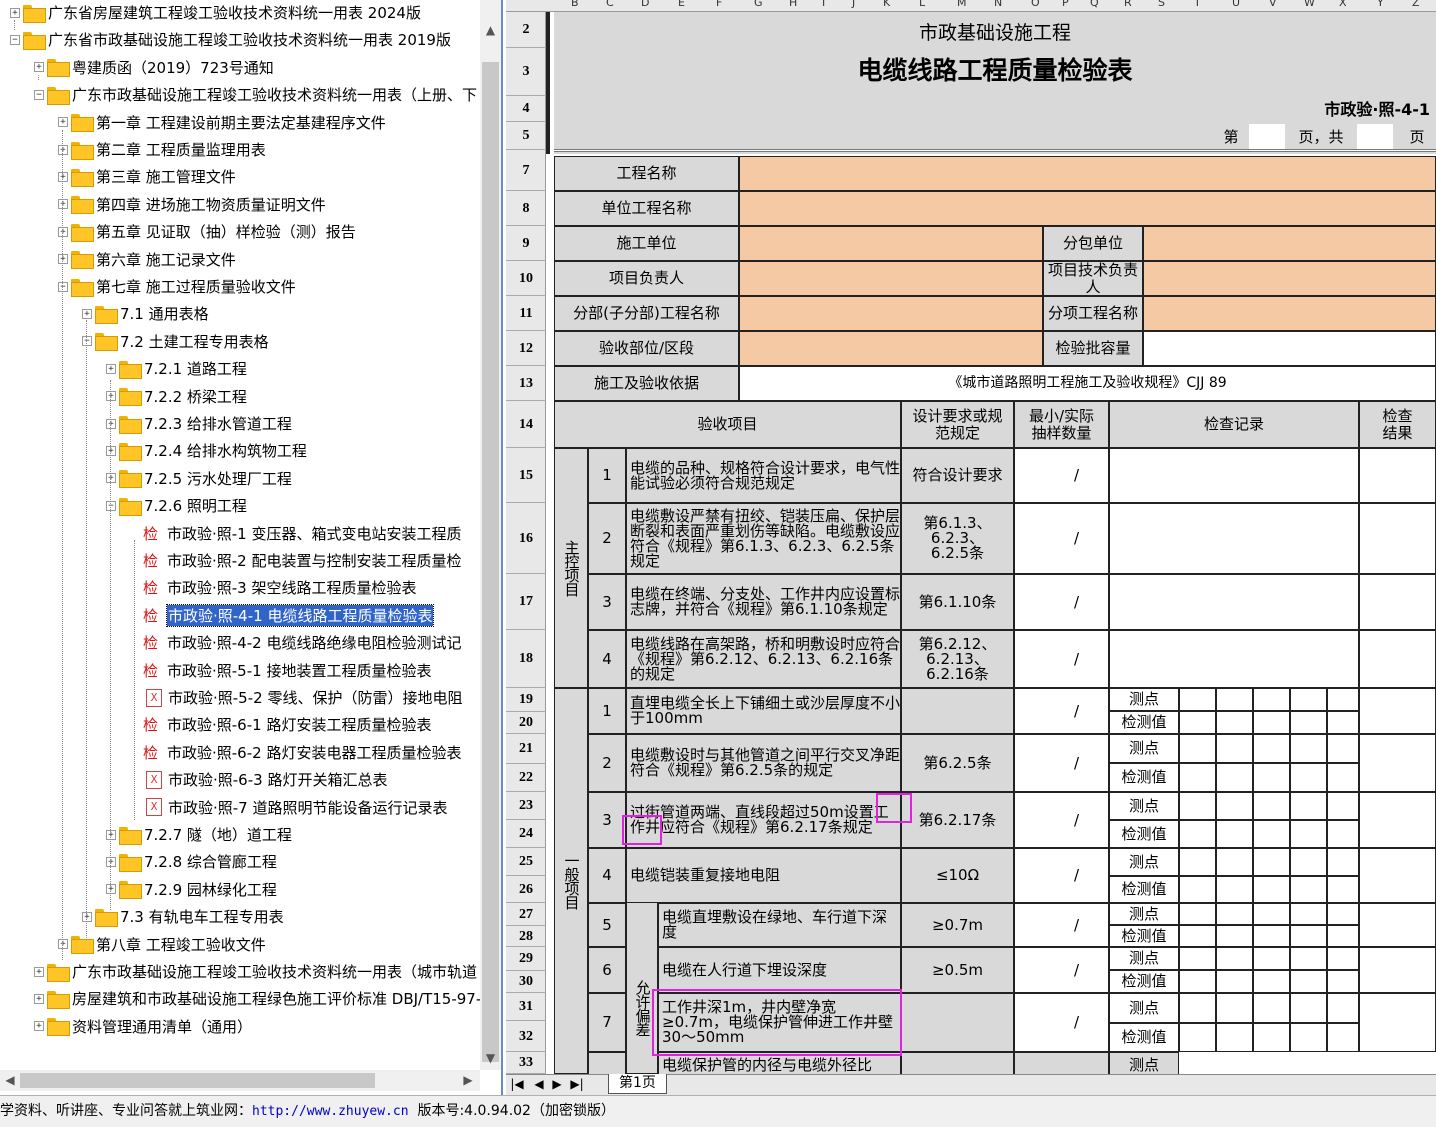  I want to click on tree-item: 检市政验·照-1 变压器、箱式变电站安装工程质, so click(296, 533).